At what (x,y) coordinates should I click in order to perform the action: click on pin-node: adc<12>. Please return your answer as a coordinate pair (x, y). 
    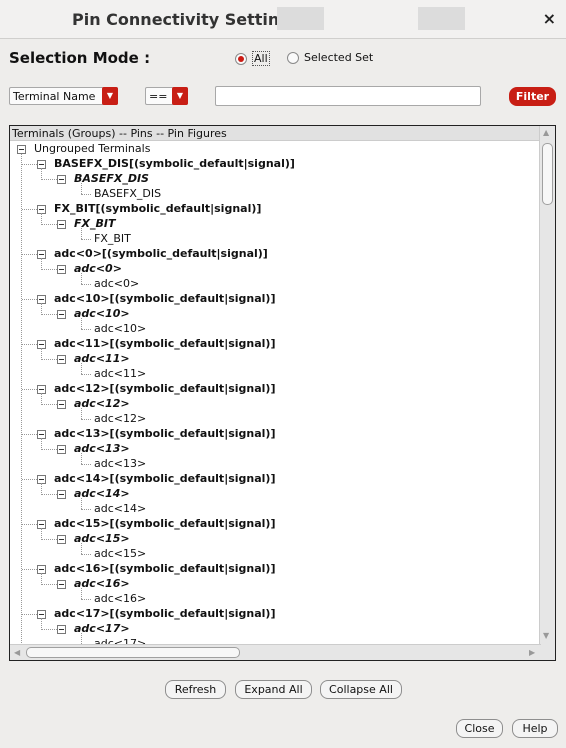
    Looking at the image, I should click on (102, 403).